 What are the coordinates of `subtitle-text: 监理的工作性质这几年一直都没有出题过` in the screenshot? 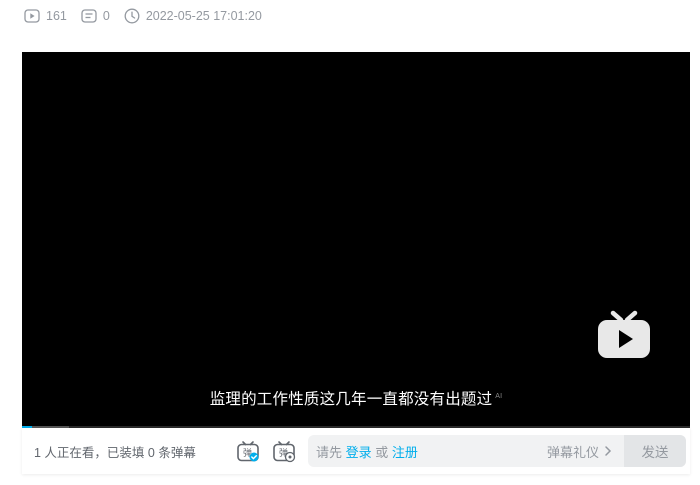 It's located at (351, 399).